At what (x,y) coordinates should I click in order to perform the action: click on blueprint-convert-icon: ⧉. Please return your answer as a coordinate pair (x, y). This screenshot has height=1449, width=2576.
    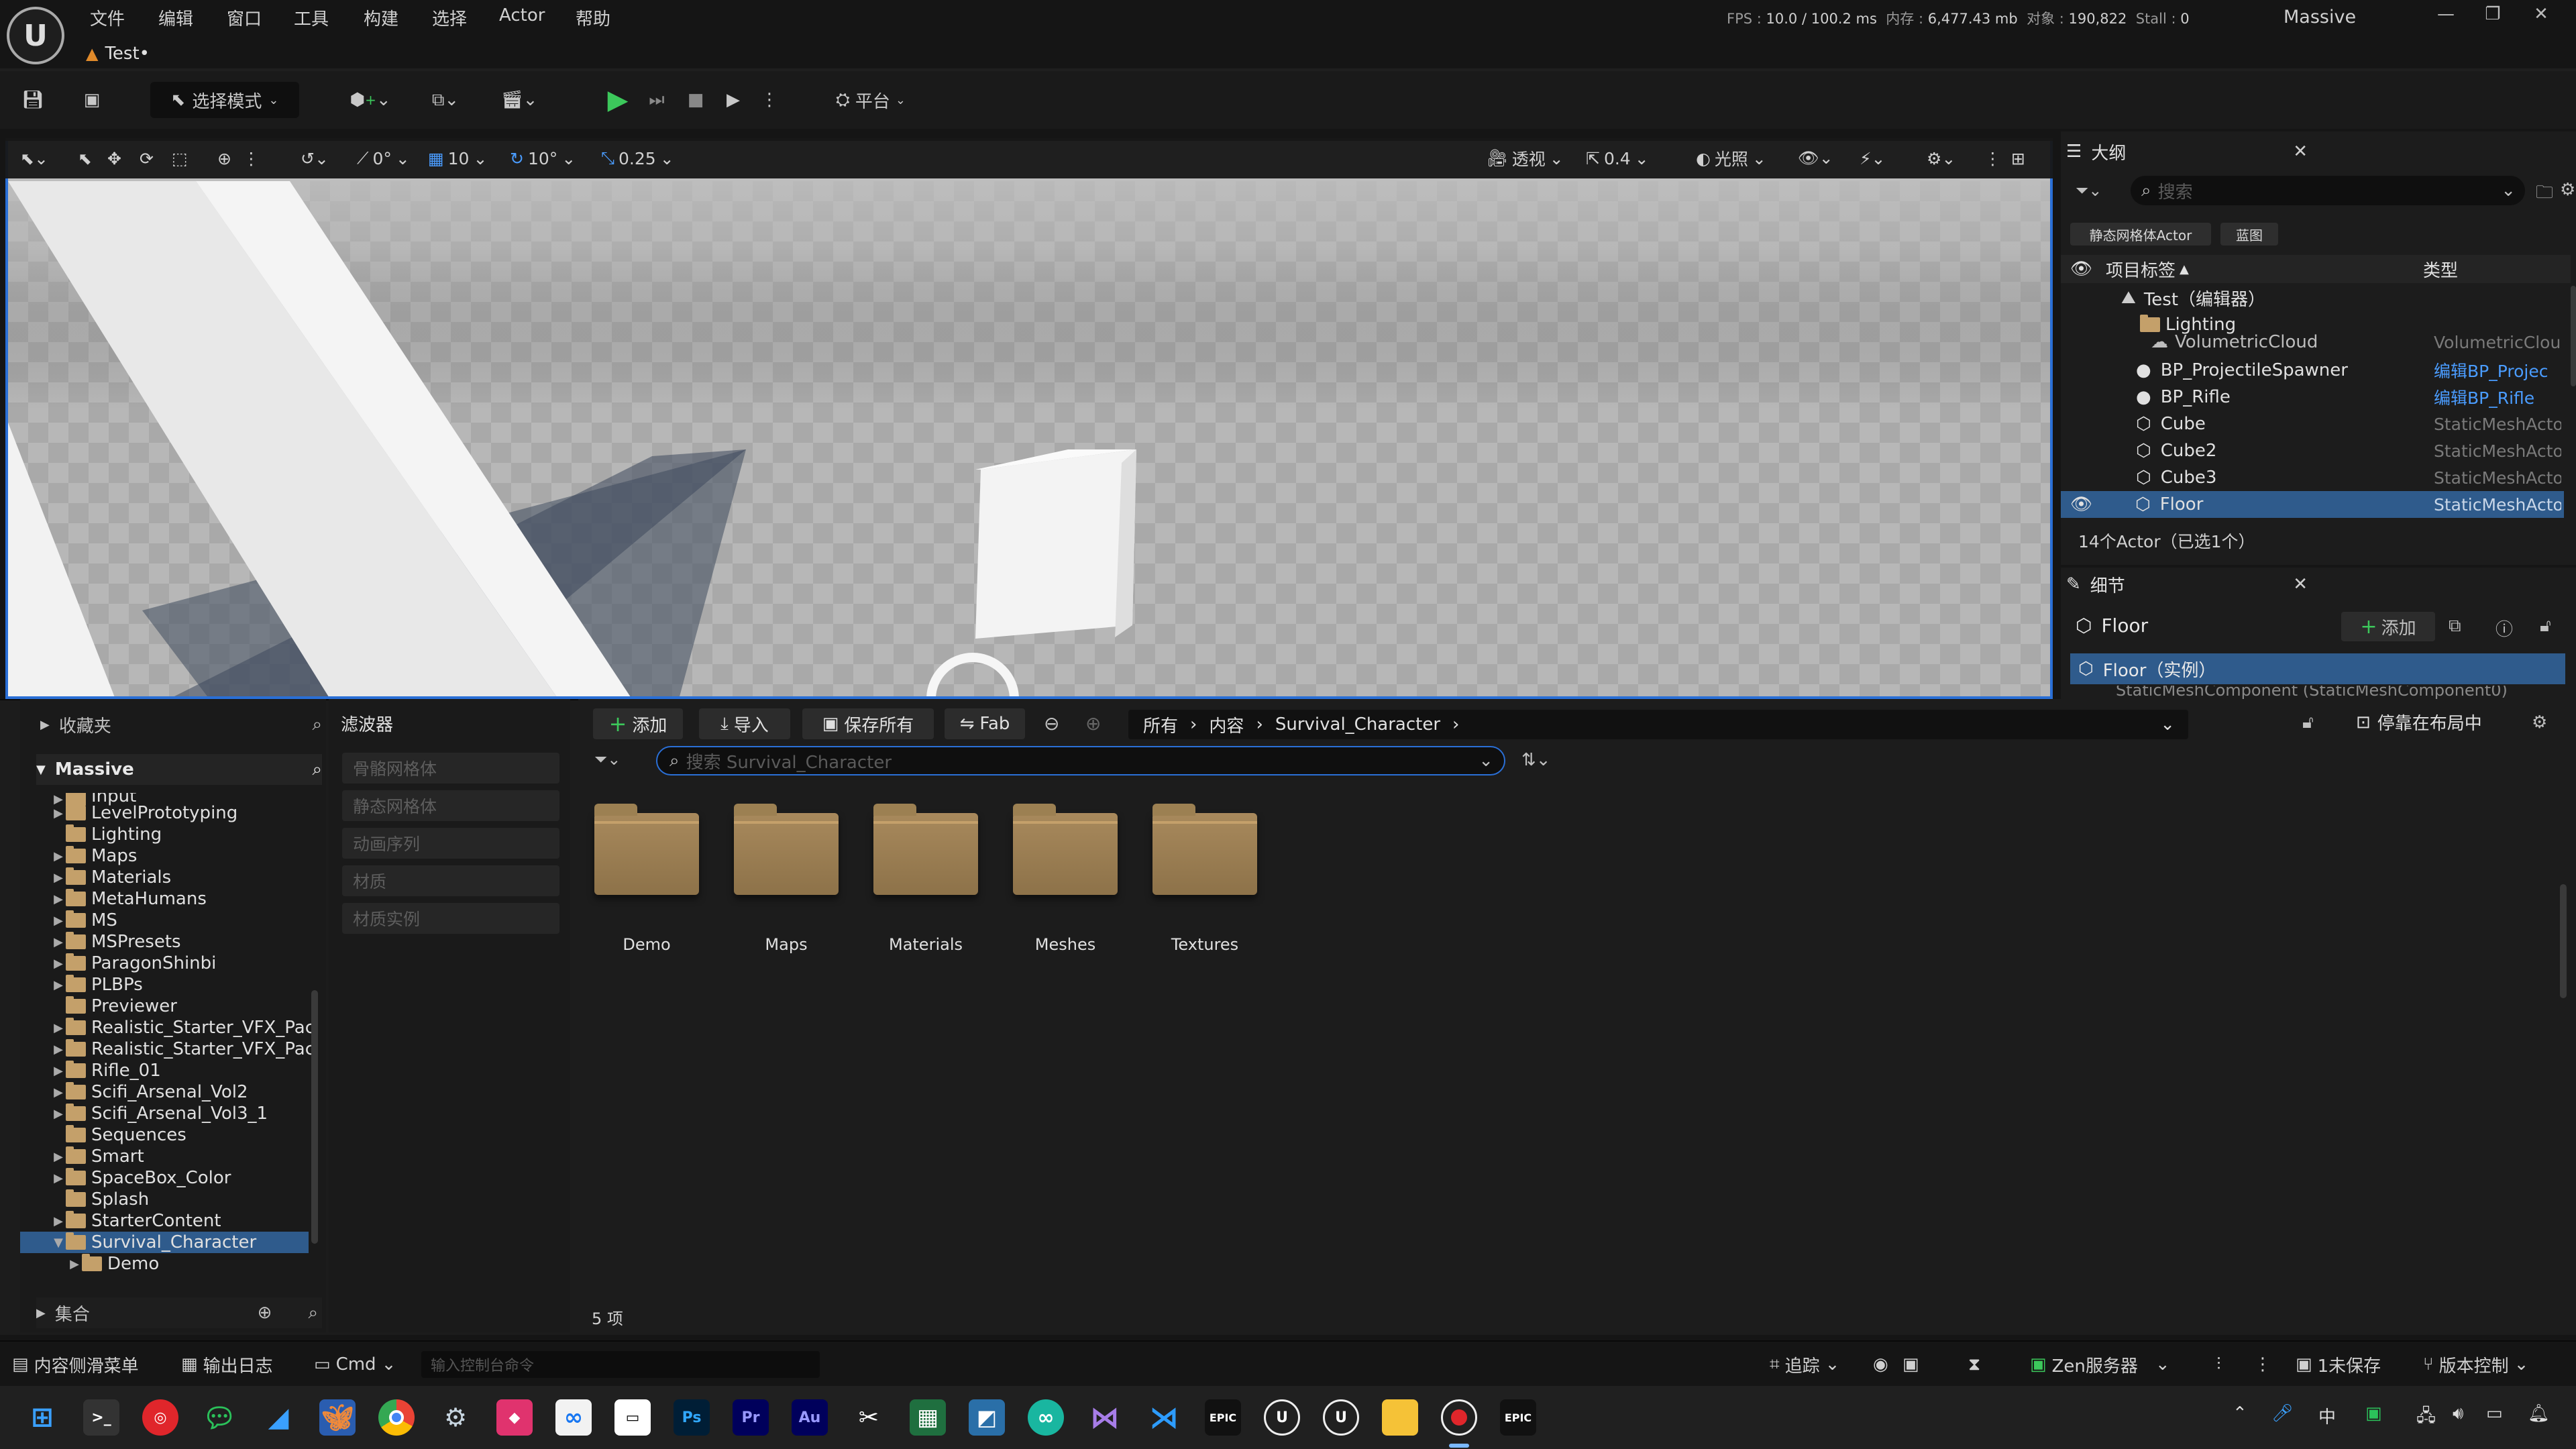
    Looking at the image, I should click on (2455, 626).